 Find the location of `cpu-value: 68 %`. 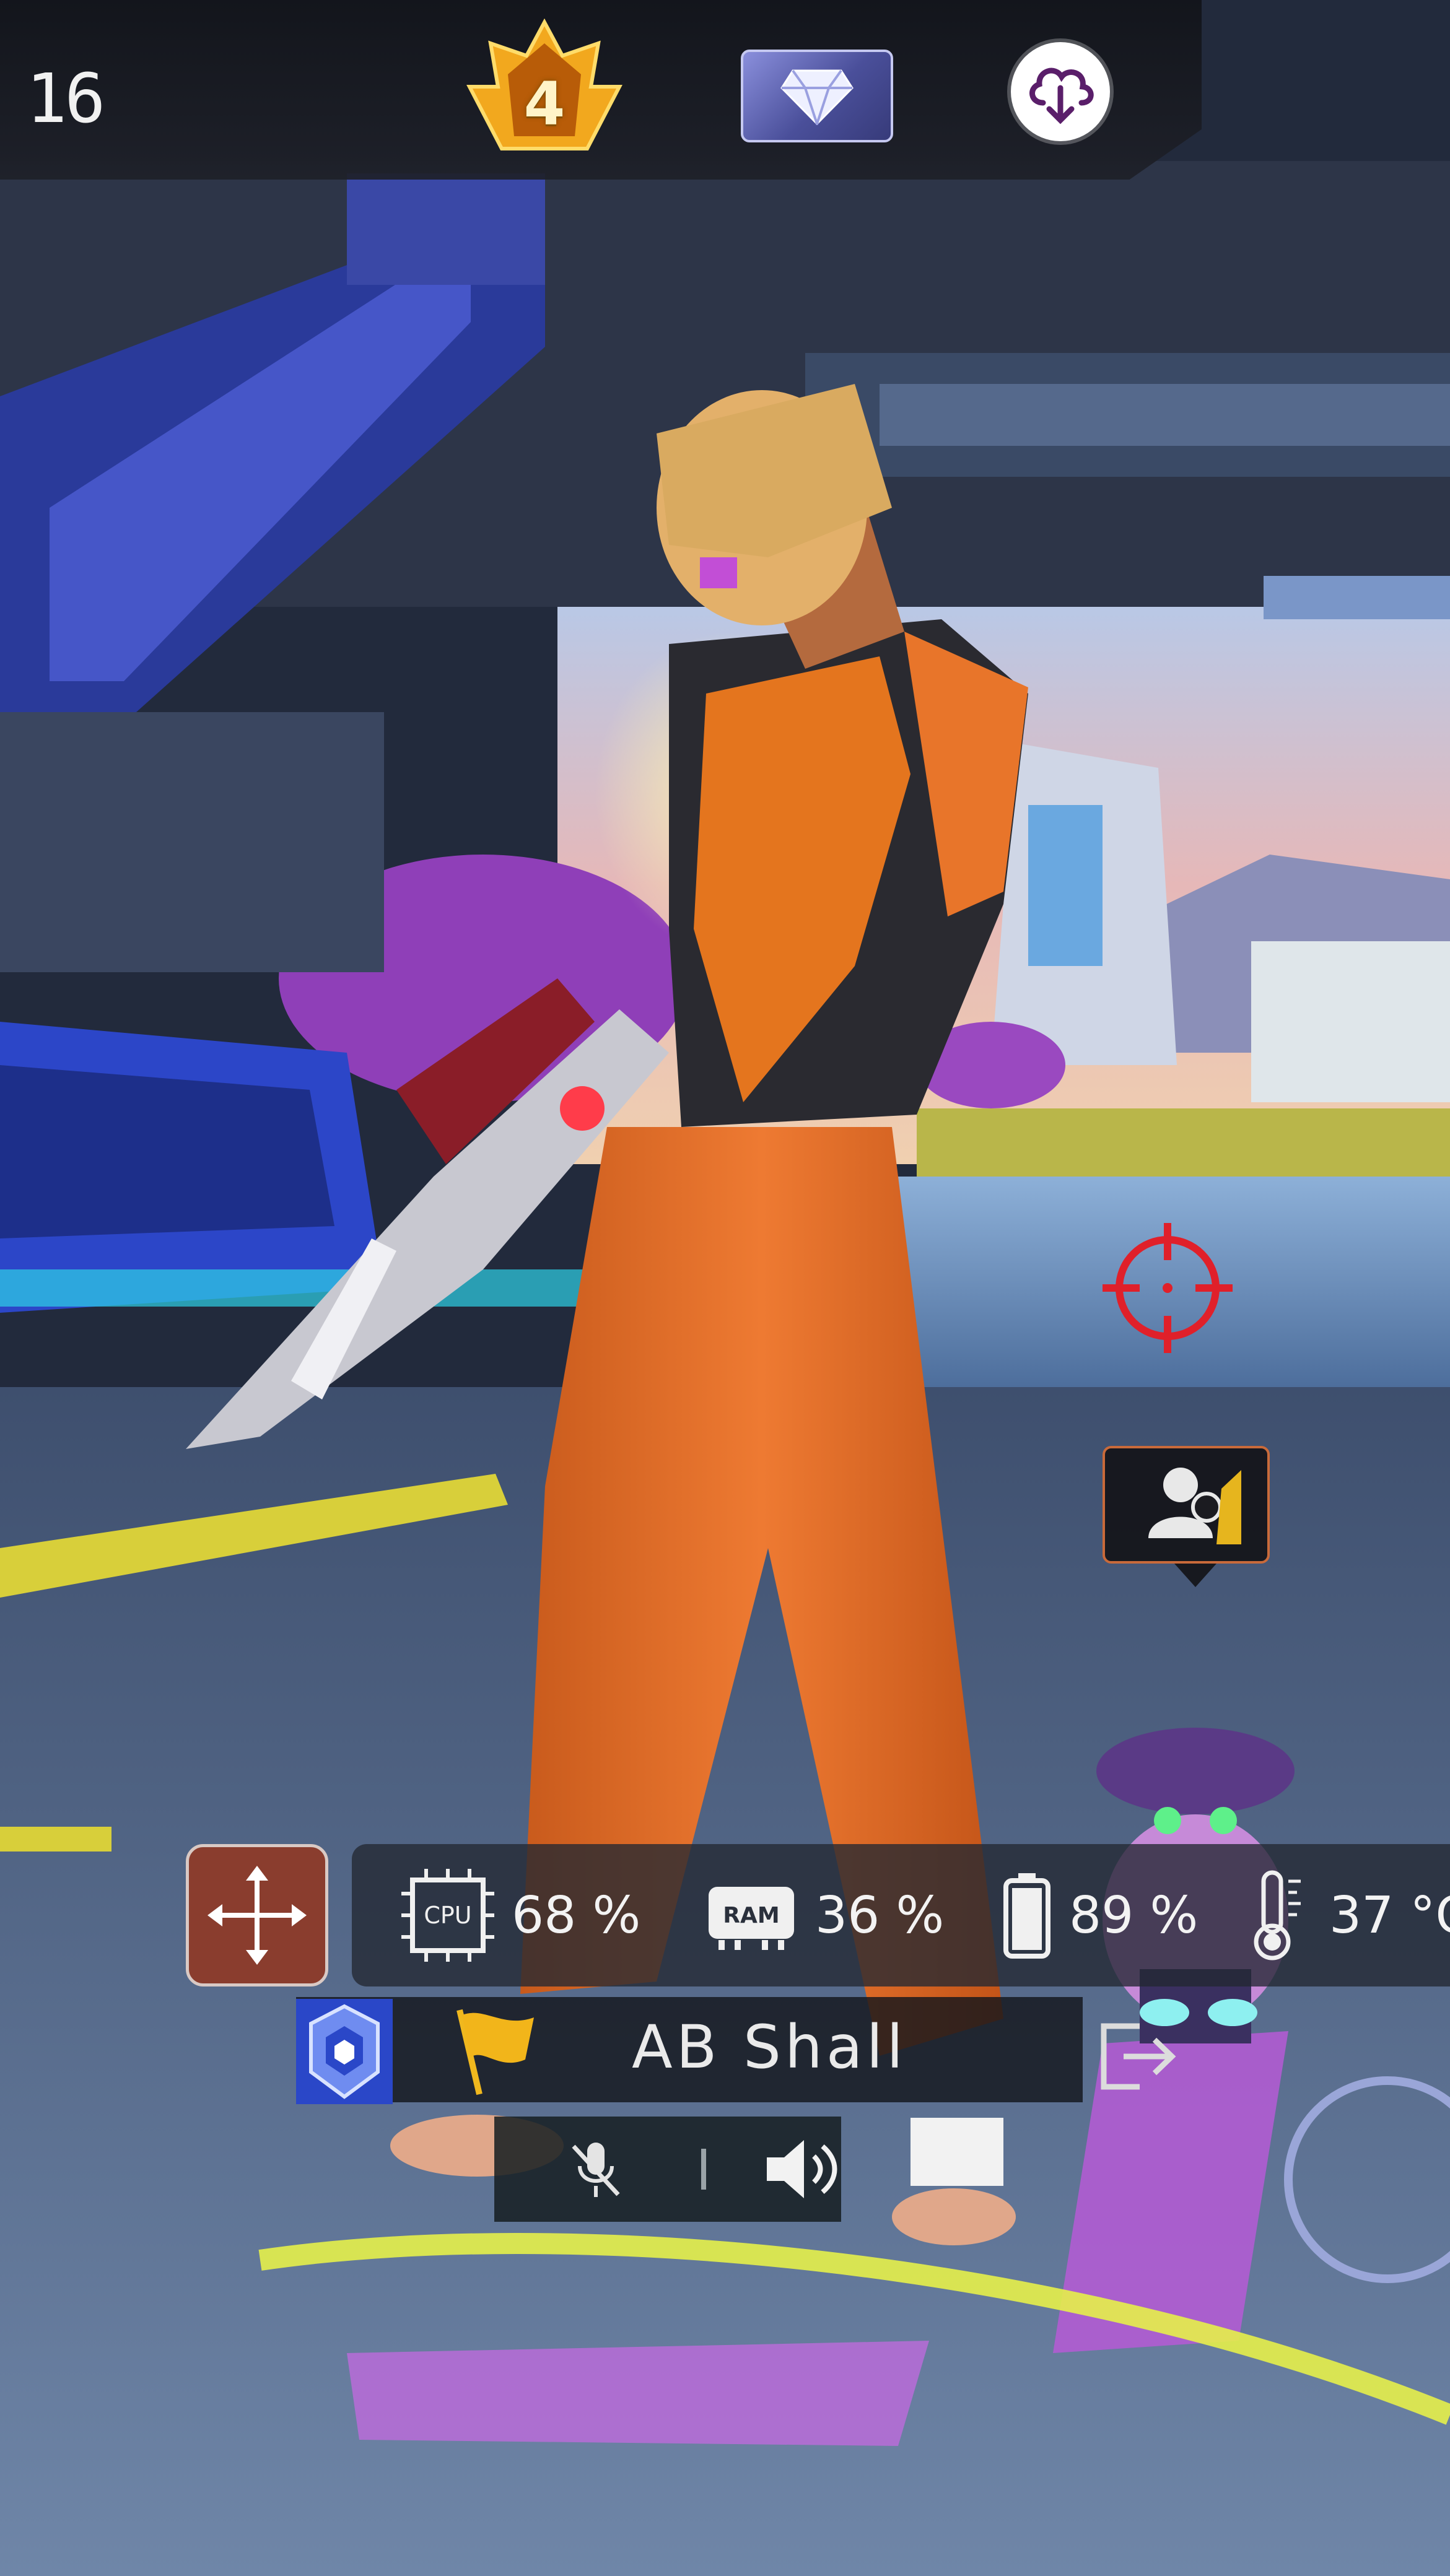

cpu-value: 68 % is located at coordinates (576, 1915).